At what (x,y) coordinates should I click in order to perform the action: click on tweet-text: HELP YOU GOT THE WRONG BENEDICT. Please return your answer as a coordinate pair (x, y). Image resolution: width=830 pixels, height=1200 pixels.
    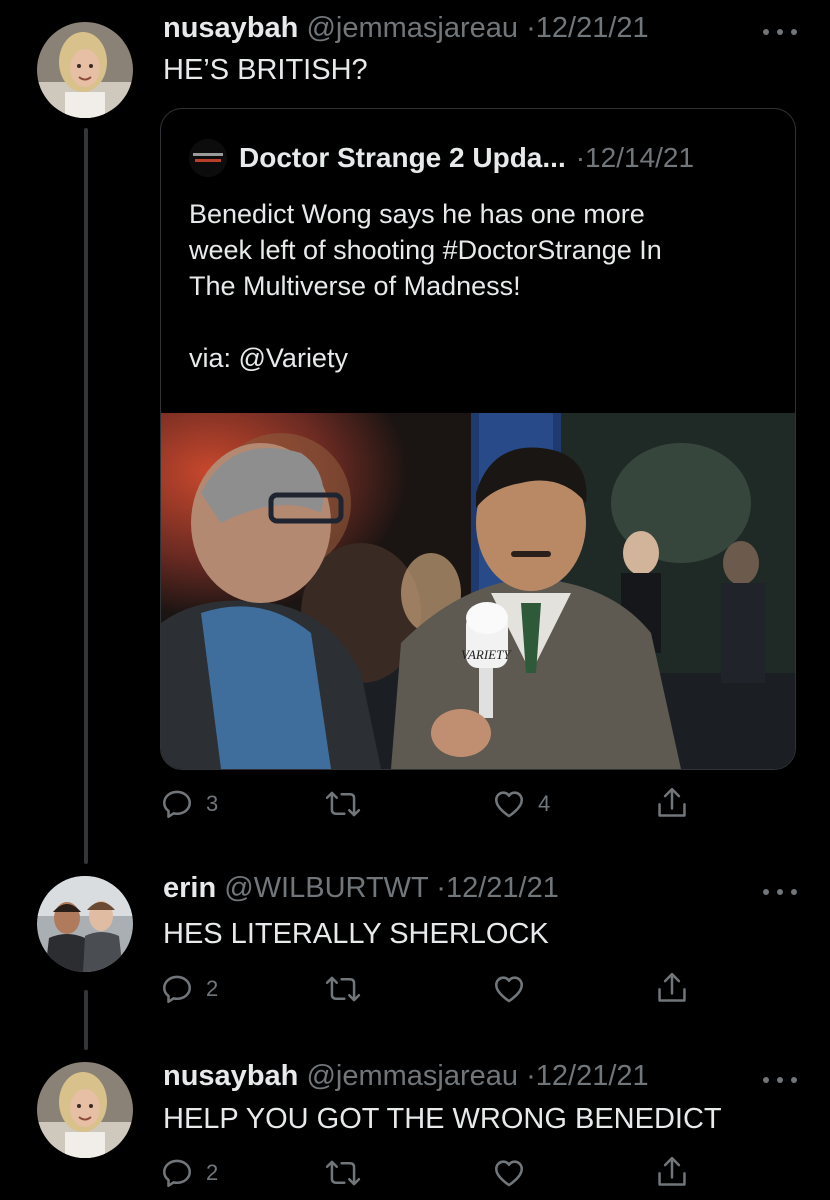
    Looking at the image, I should click on (442, 1119).